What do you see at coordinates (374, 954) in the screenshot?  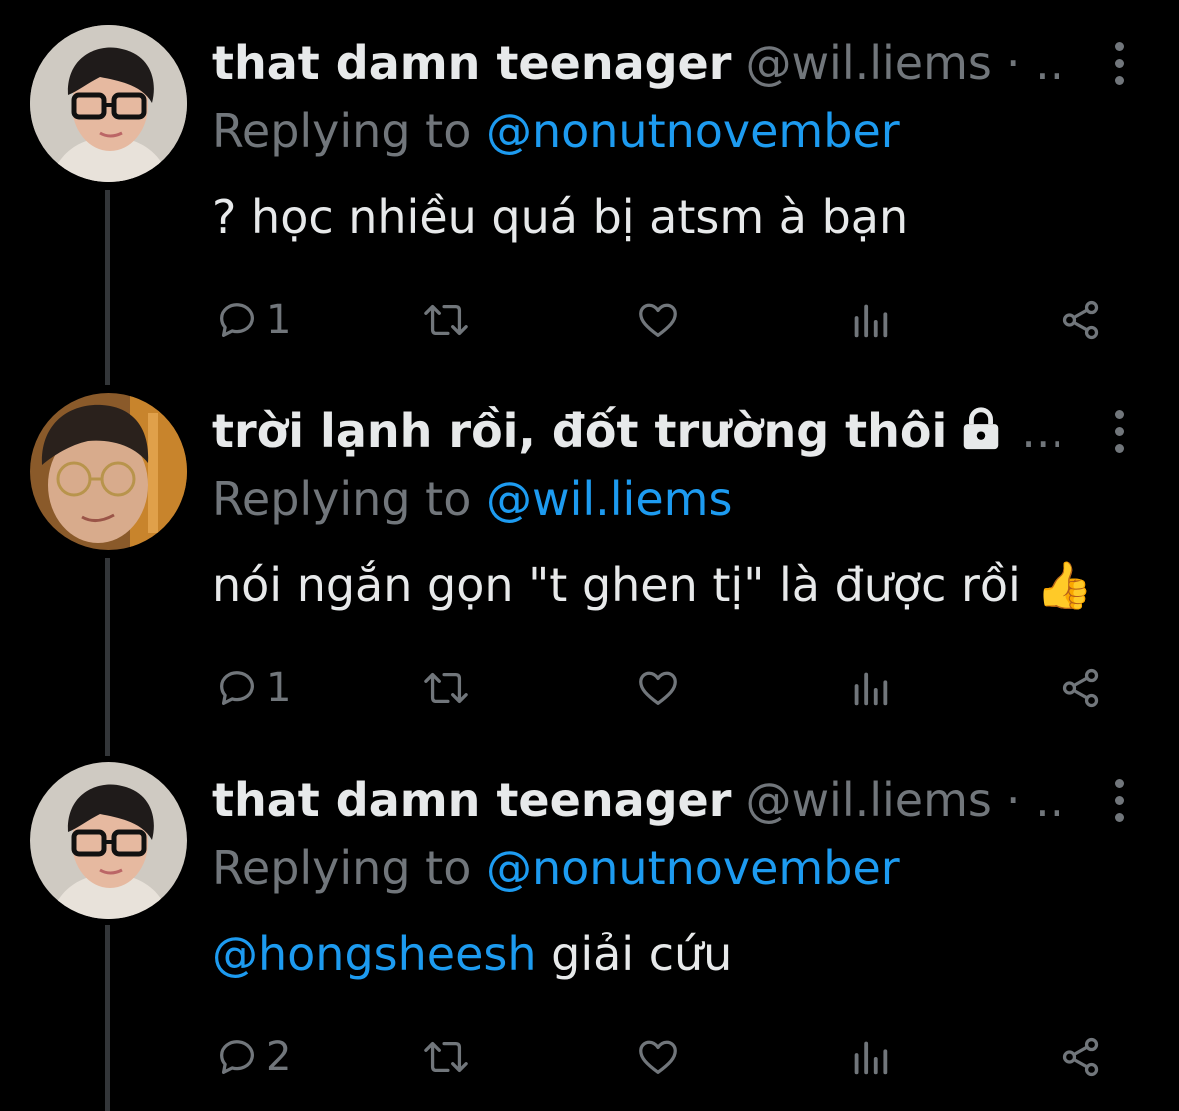 I see `body-mention: @hongsheesh` at bounding box center [374, 954].